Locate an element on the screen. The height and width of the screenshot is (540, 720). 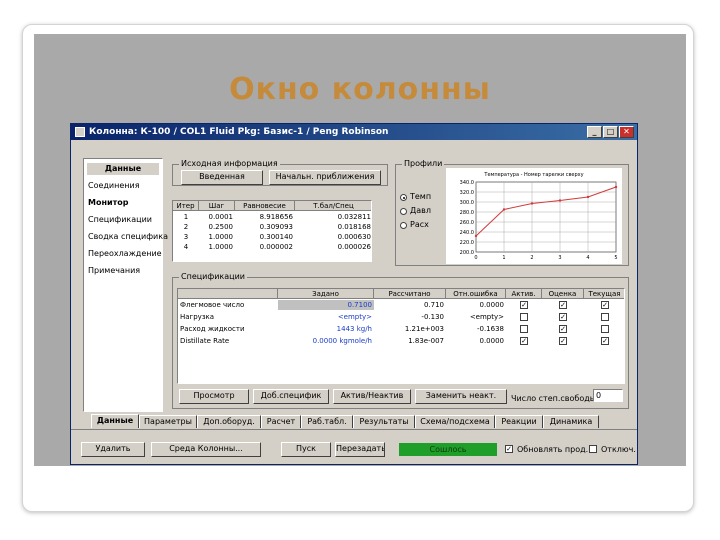
maximize-button: □ is located at coordinates (610, 132).